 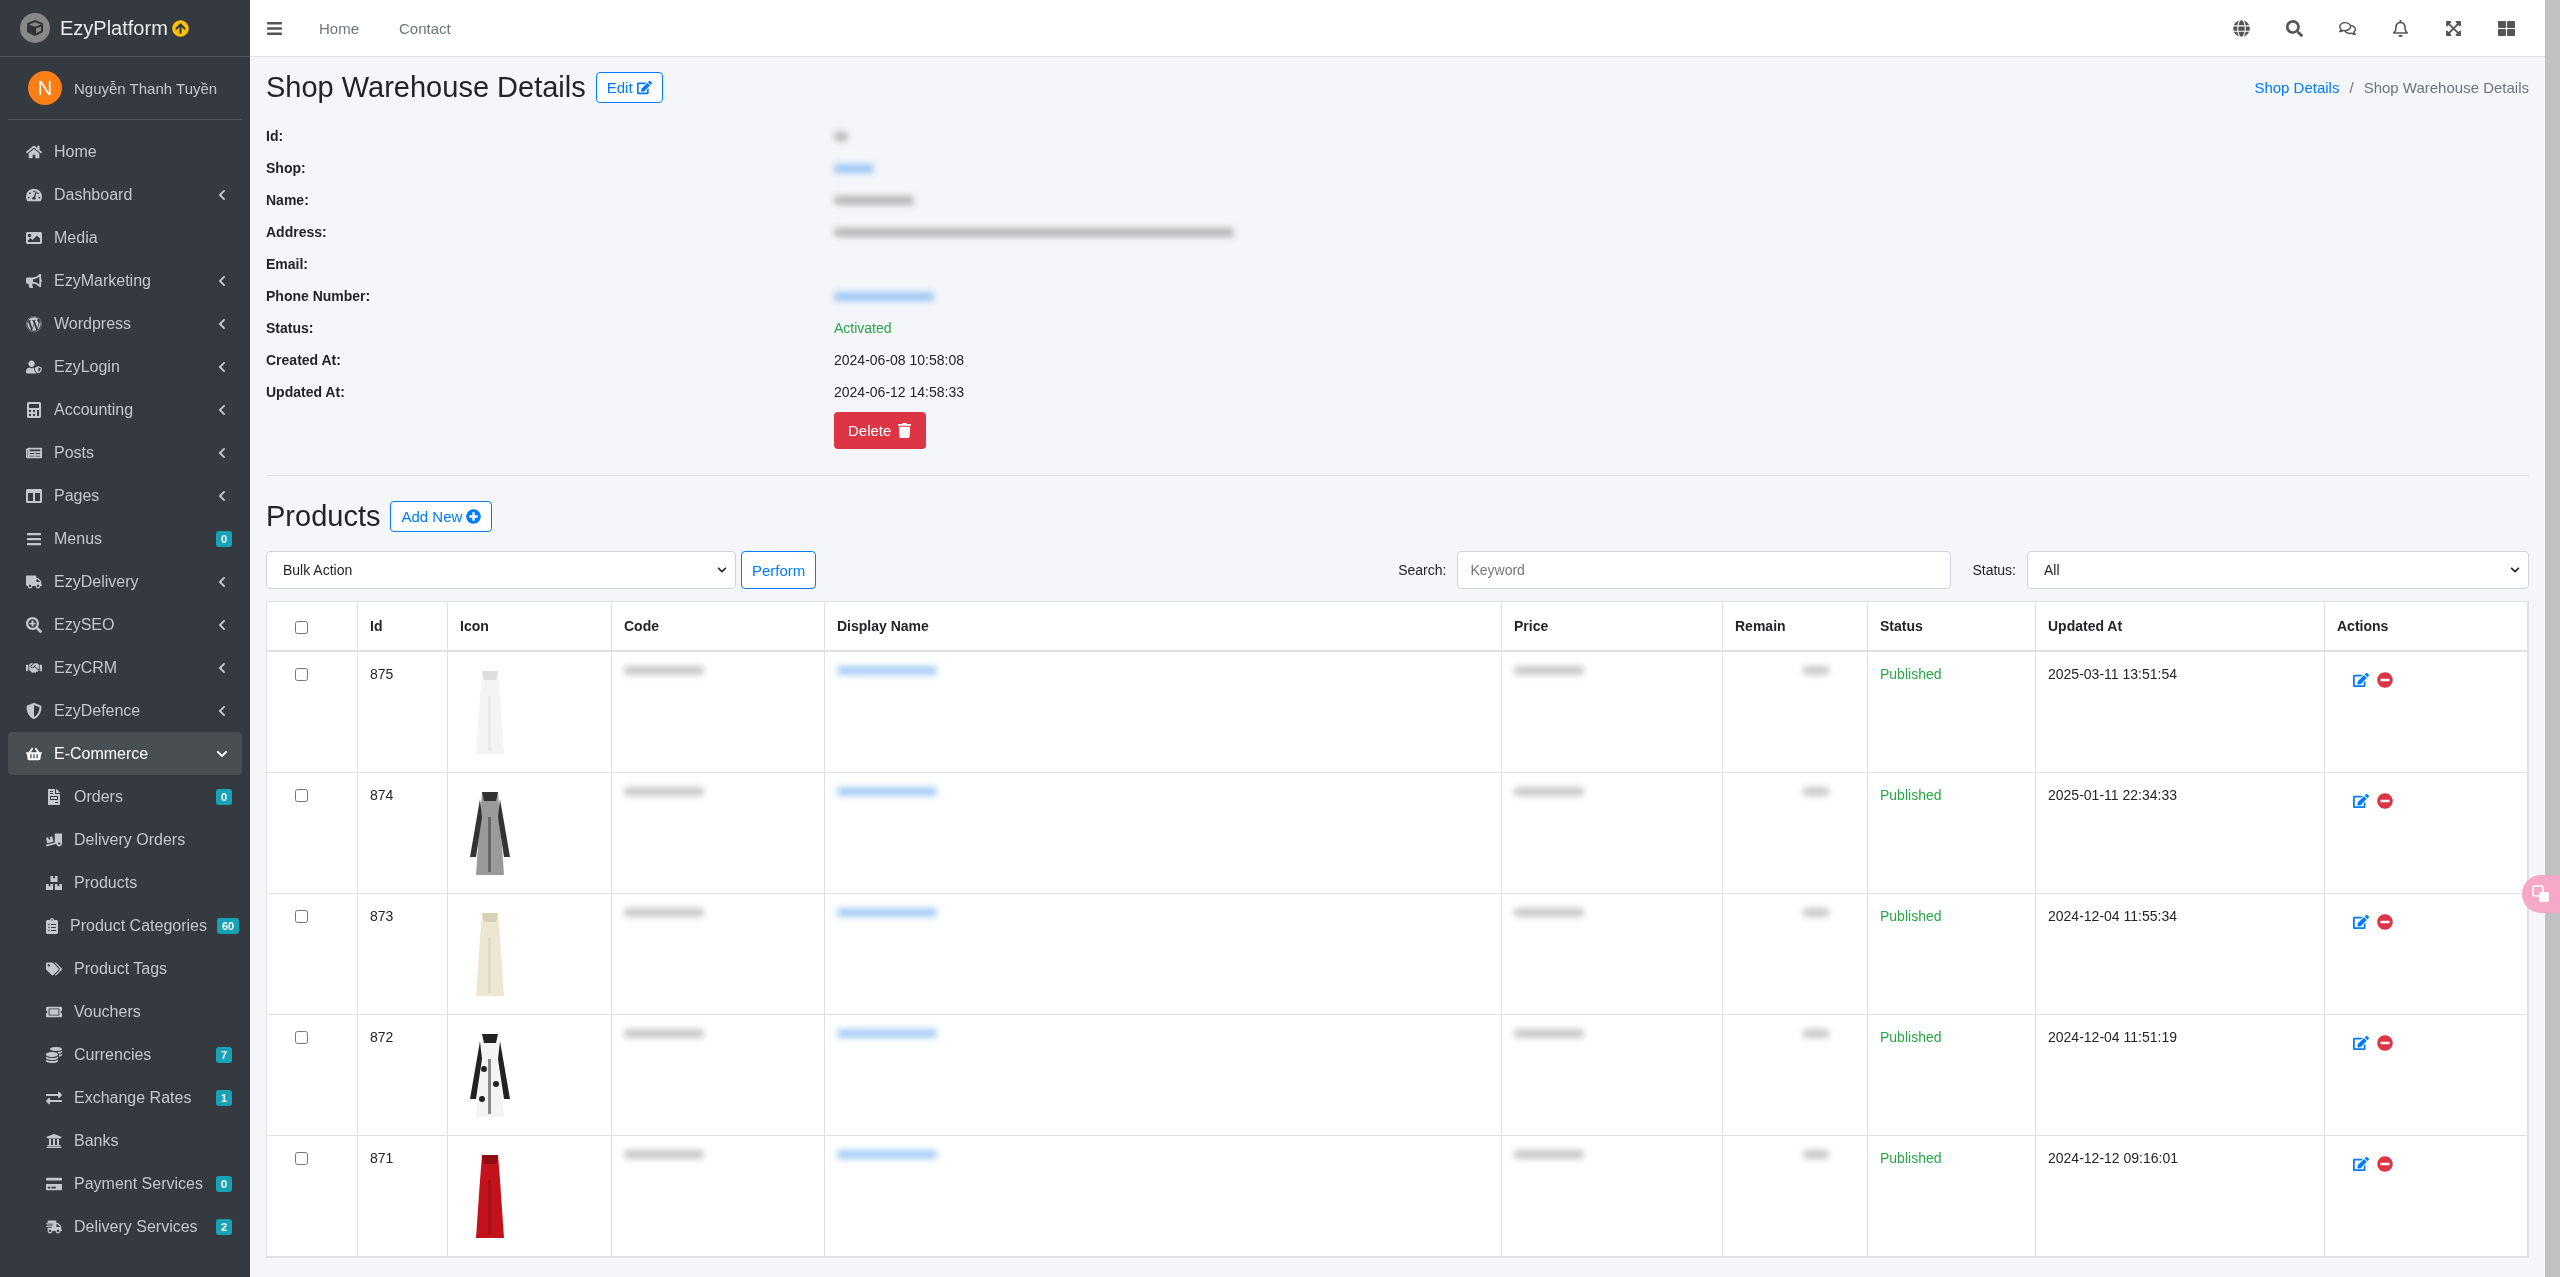 I want to click on perform-button: Perform, so click(x=779, y=570).